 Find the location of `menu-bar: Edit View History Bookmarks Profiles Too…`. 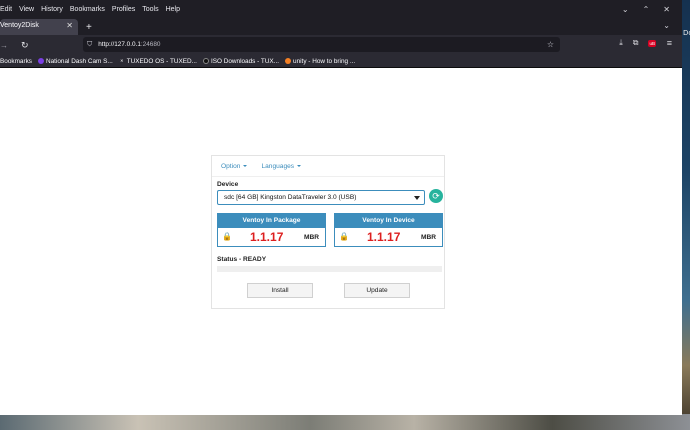

menu-bar: Edit View History Bookmarks Profiles Too… is located at coordinates (341, 9).